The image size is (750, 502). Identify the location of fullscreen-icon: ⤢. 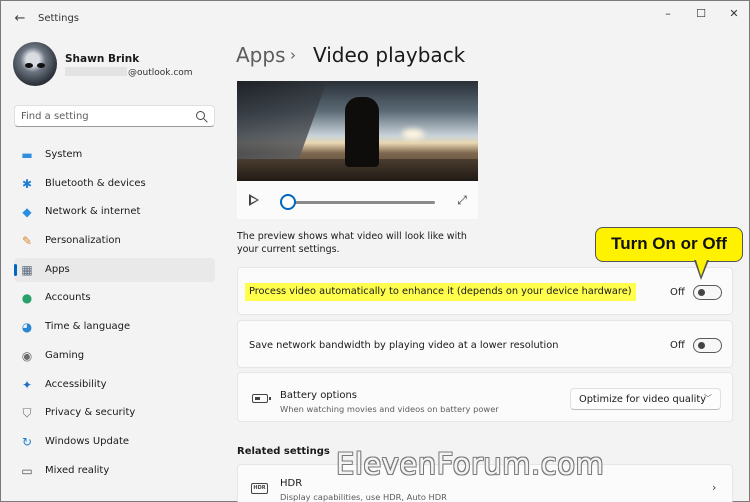
(462, 200).